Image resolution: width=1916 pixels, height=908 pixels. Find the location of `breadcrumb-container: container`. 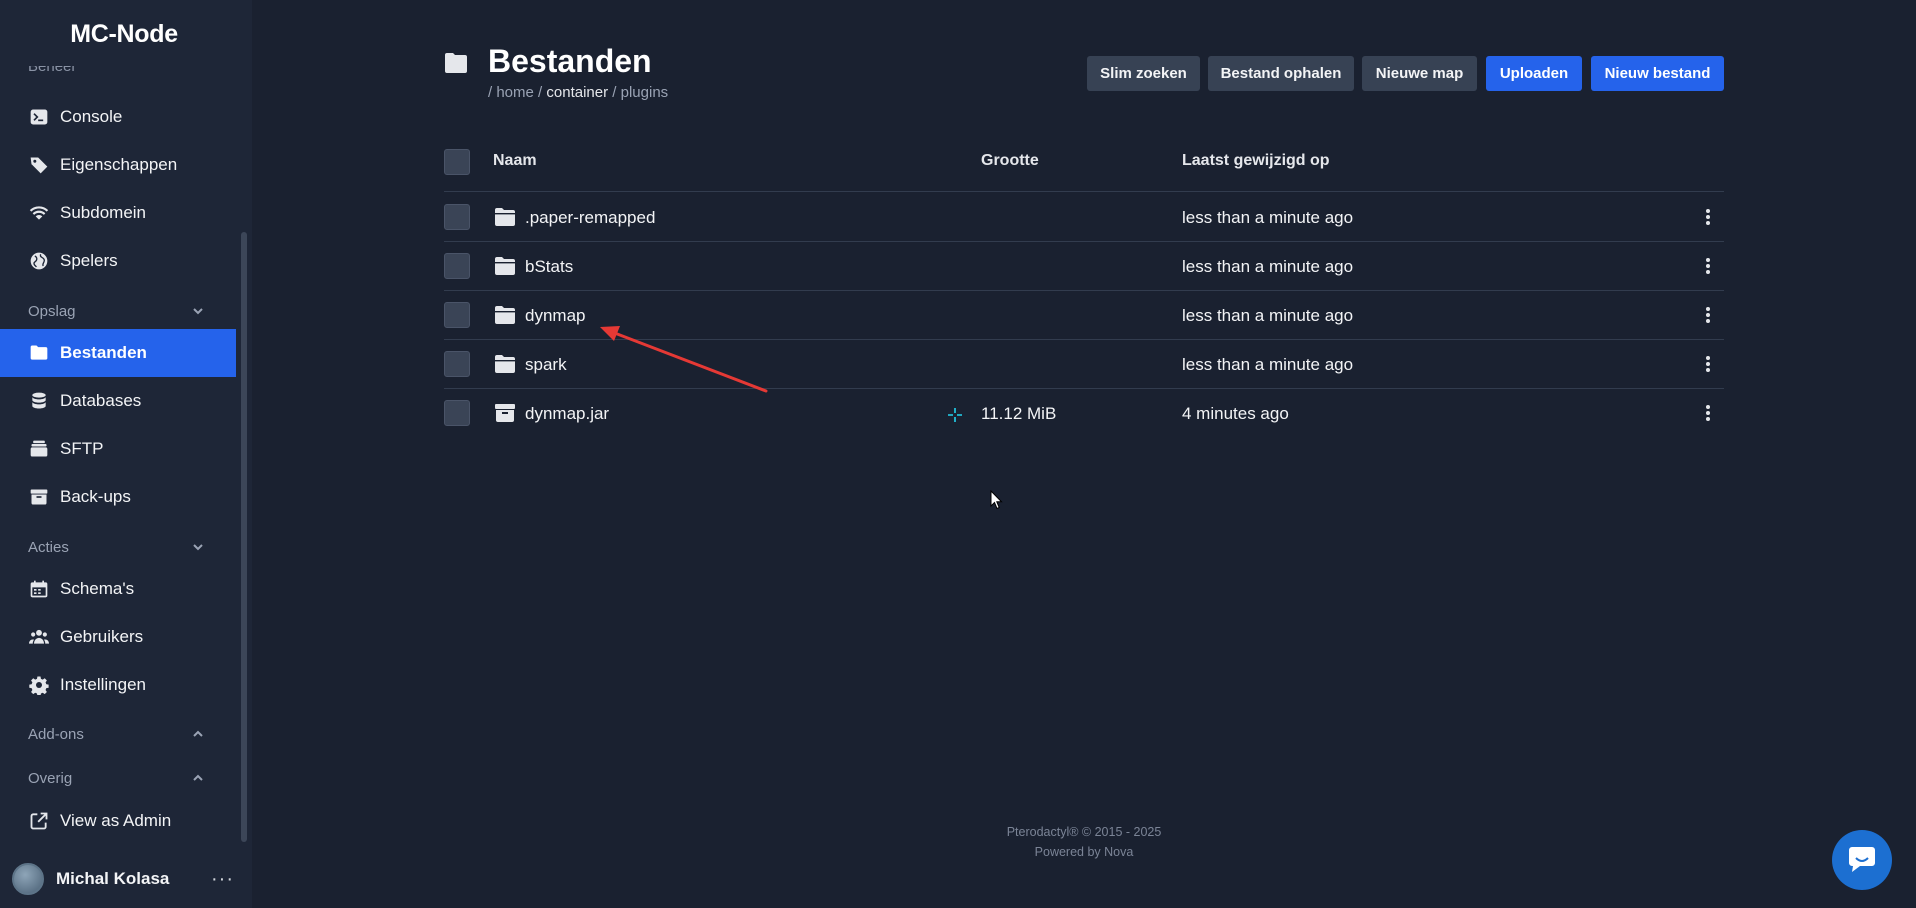

breadcrumb-container: container is located at coordinates (577, 92).